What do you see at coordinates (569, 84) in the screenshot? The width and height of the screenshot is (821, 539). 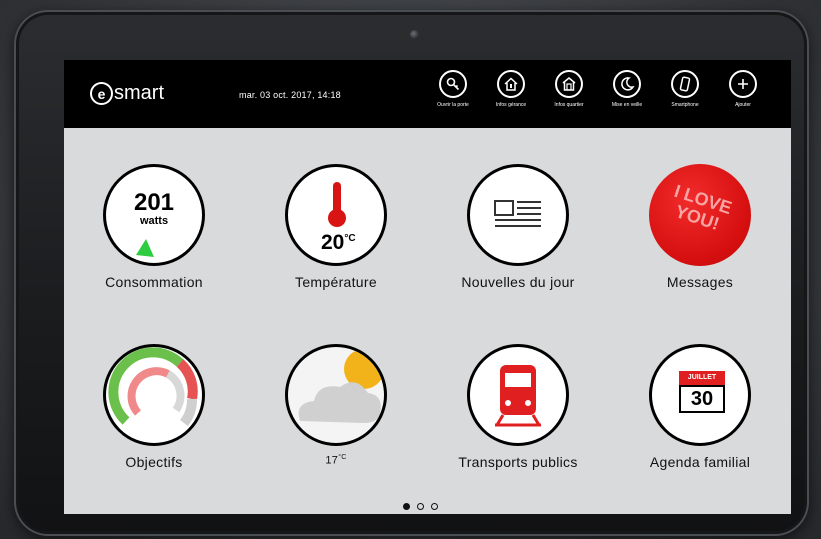 I see `building-icon` at bounding box center [569, 84].